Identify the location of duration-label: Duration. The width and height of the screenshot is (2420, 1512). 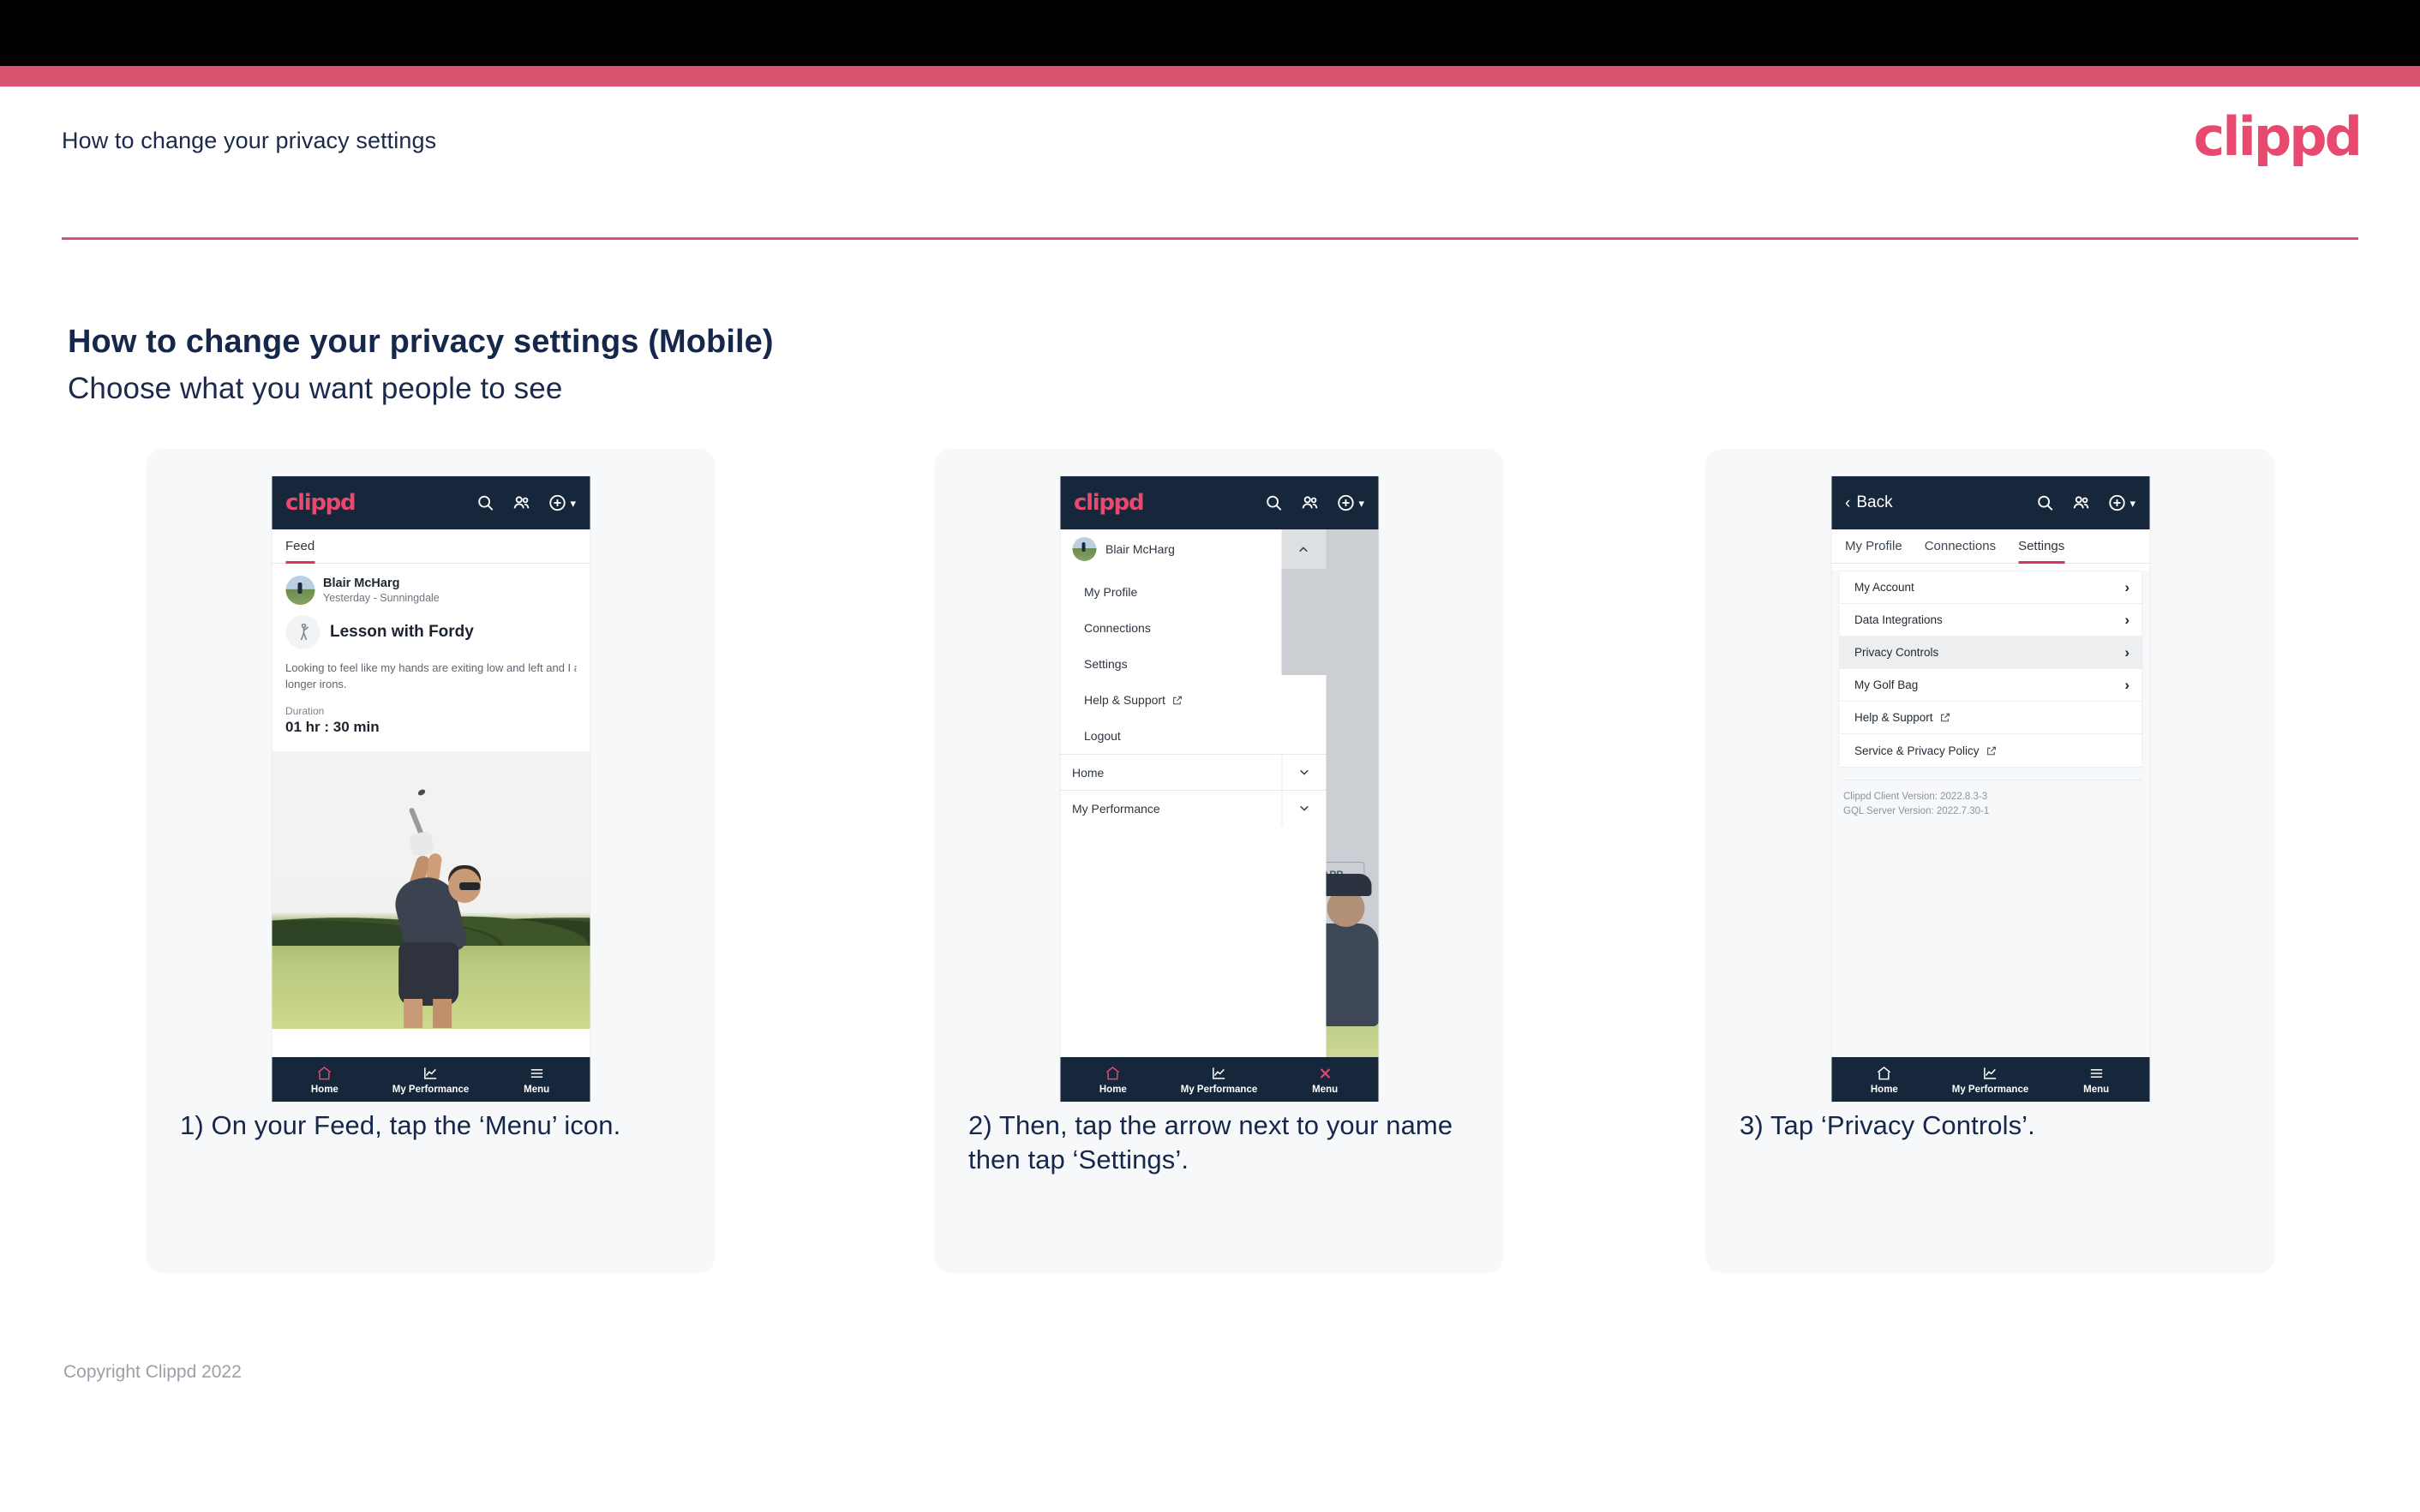
(305, 711).